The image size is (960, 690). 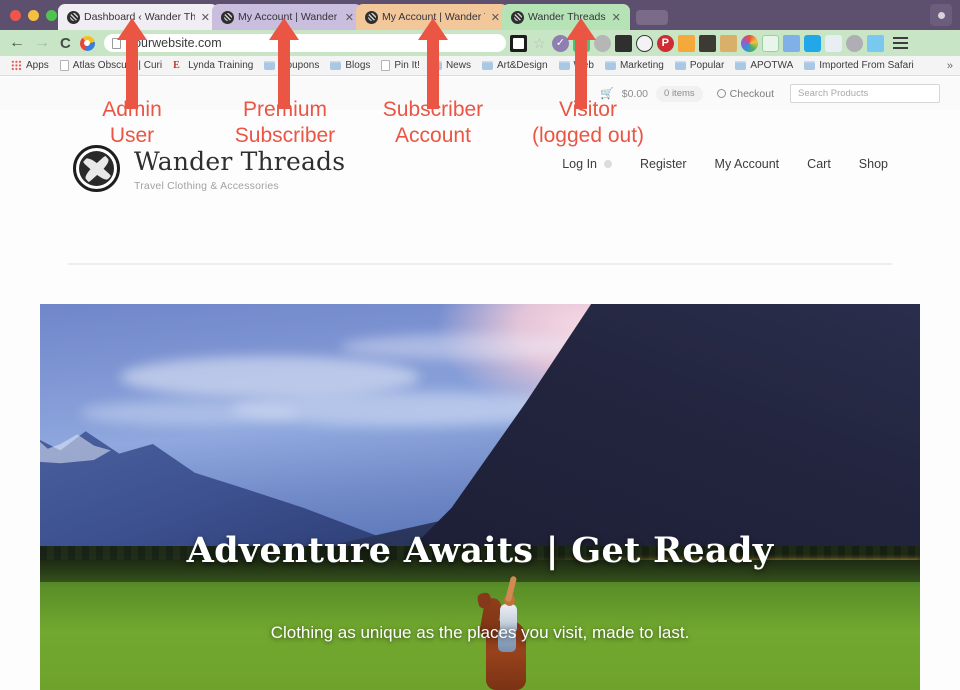 I want to click on bookmark-label: Blogs, so click(x=358, y=65).